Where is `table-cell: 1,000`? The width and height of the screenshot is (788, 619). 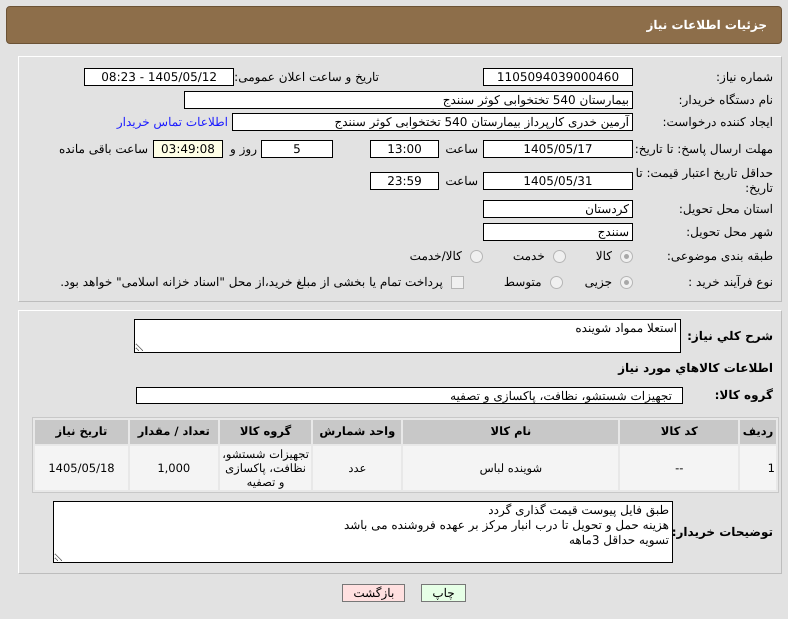
table-cell: 1,000 is located at coordinates (174, 468).